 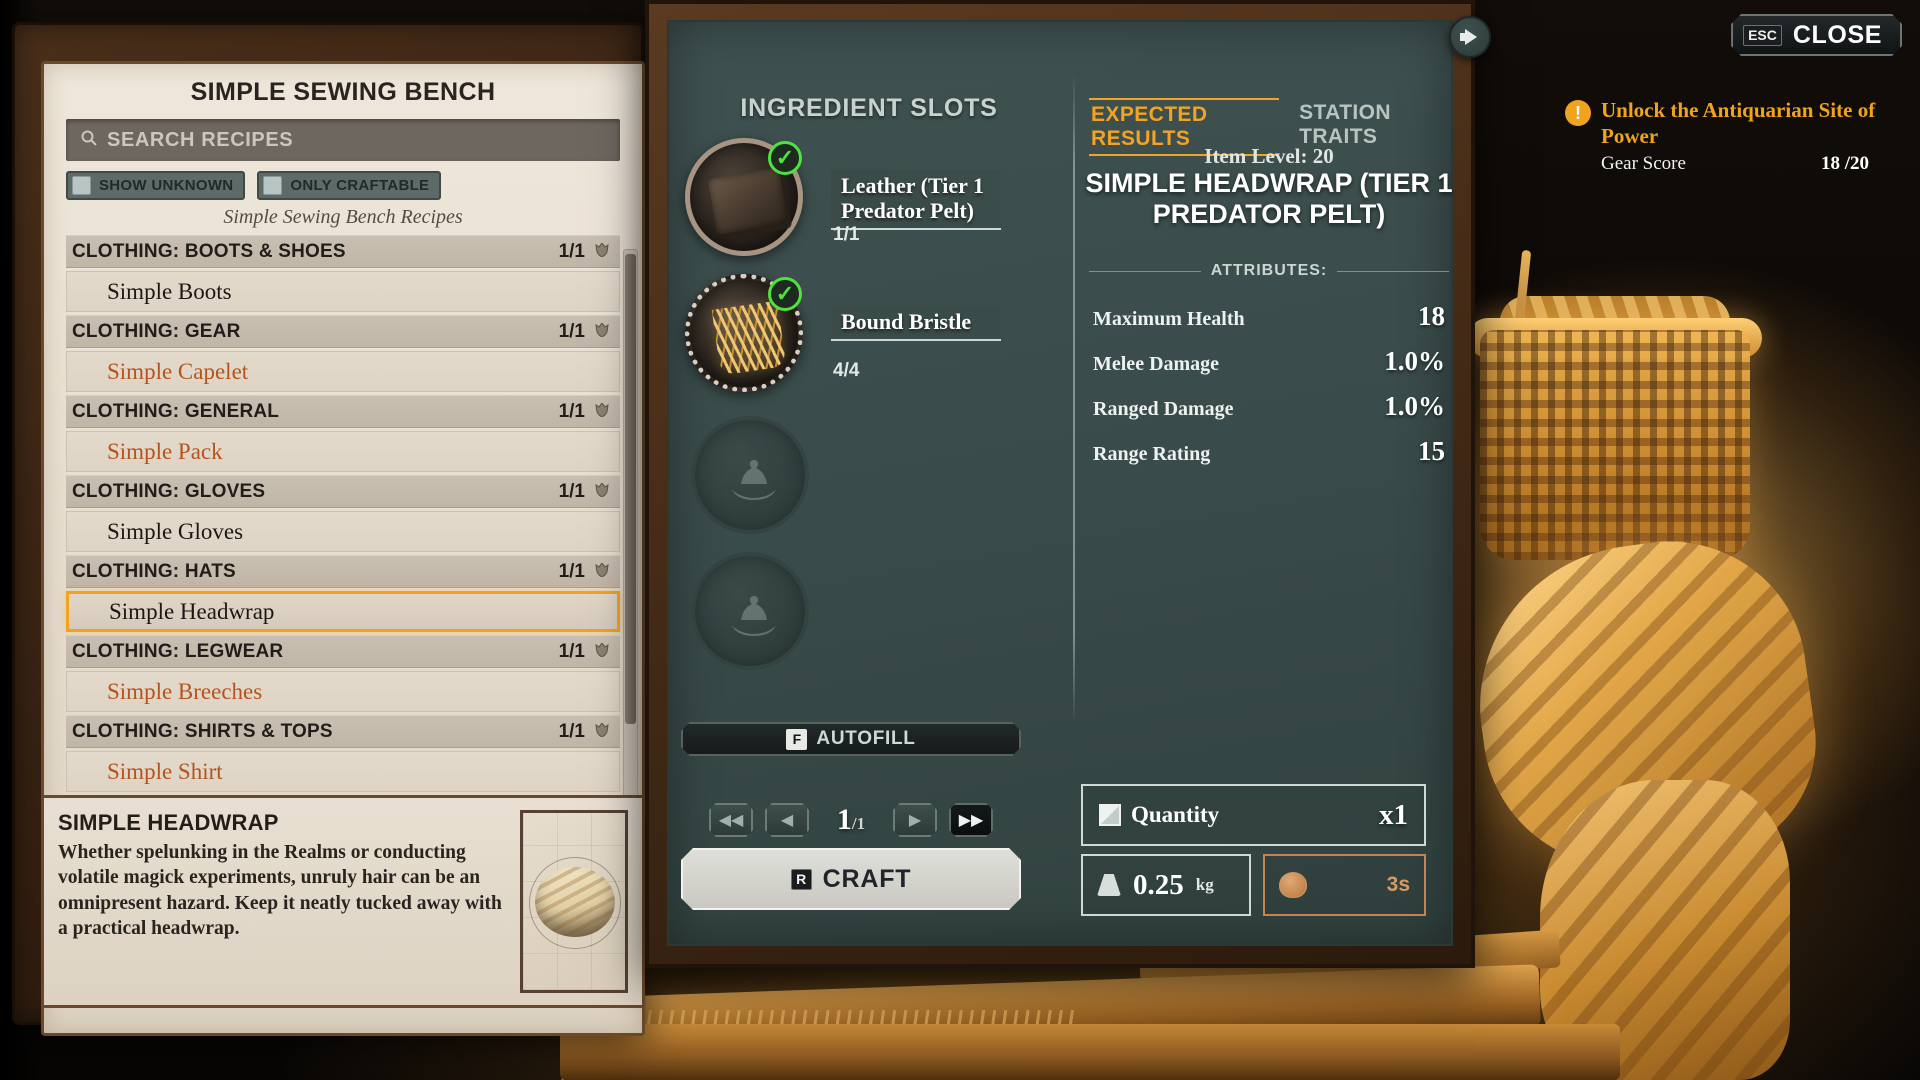 I want to click on attributes-header: ATTRIBUTES:, so click(x=1269, y=271).